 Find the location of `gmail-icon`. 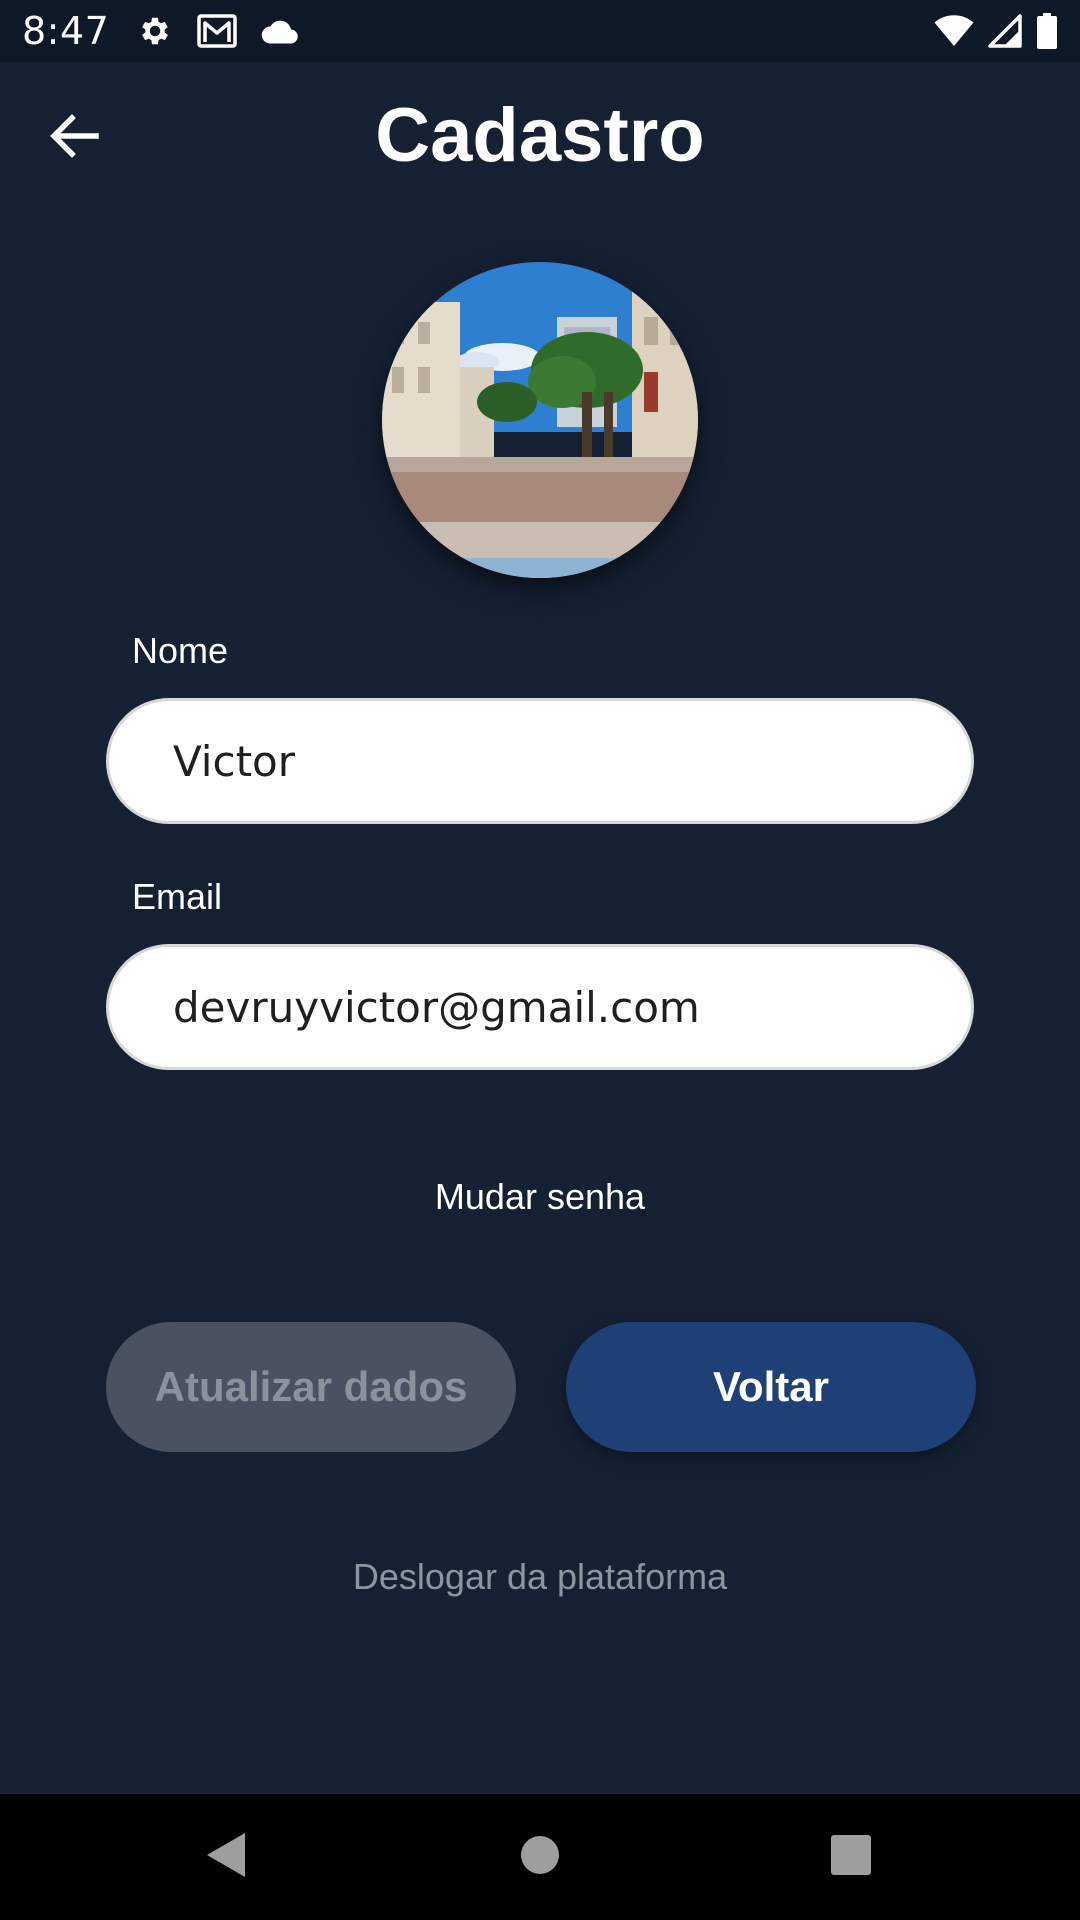

gmail-icon is located at coordinates (217, 31).